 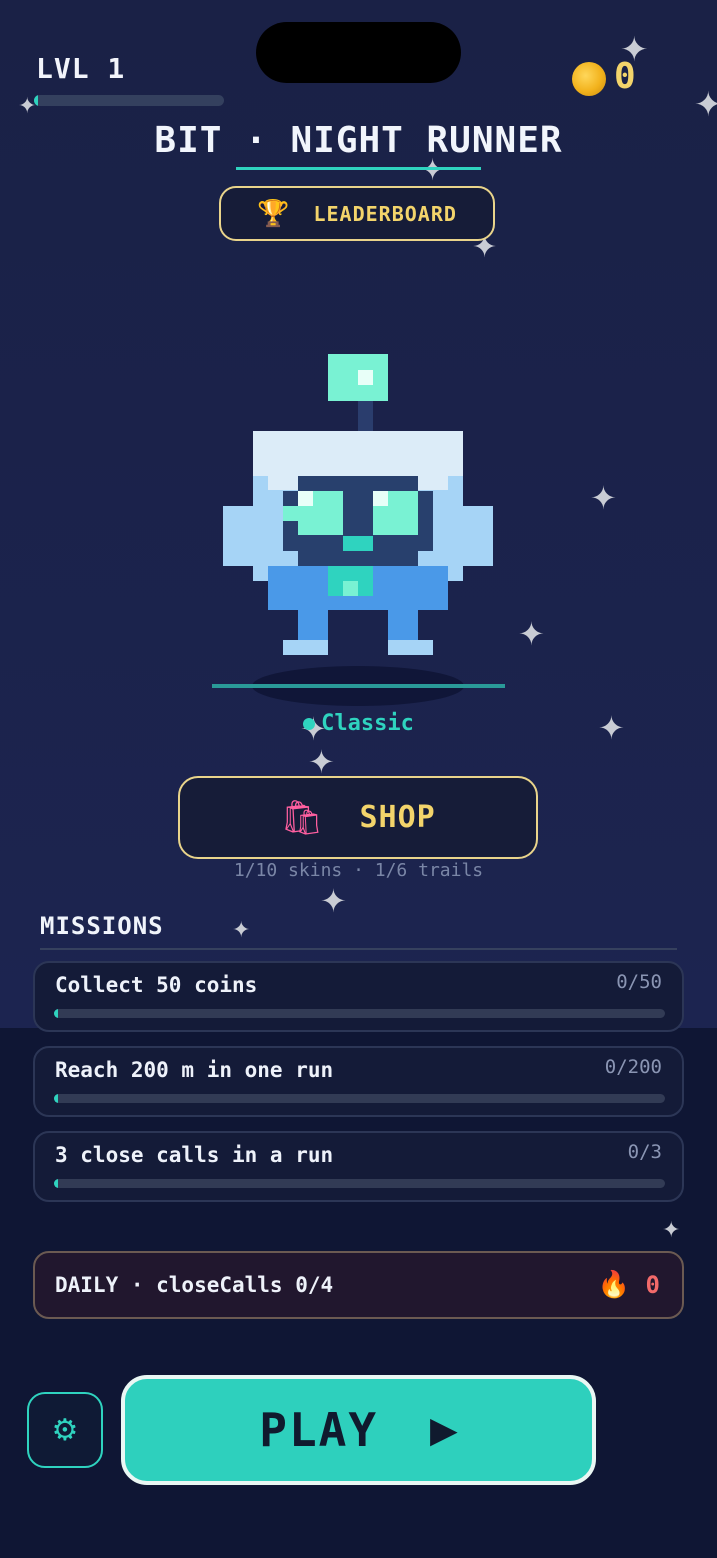 I want to click on character-platform, so click(x=358, y=686).